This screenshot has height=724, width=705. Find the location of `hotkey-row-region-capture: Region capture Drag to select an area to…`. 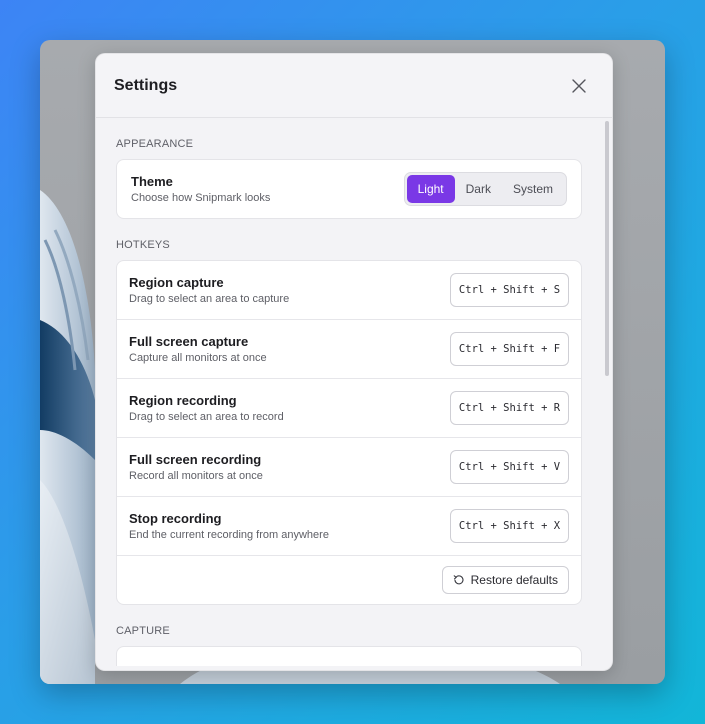

hotkey-row-region-capture: Region capture Drag to select an area to… is located at coordinates (349, 290).